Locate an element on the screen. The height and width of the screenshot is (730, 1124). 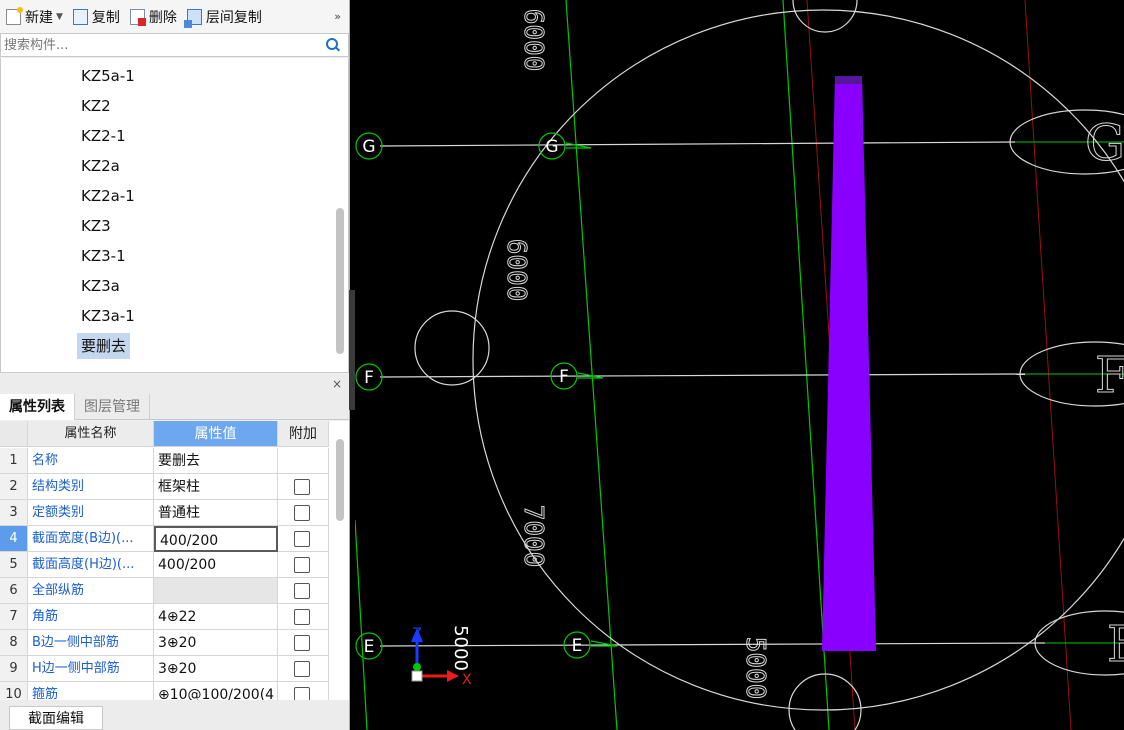
delete-button: 删除 is located at coordinates (153, 17).